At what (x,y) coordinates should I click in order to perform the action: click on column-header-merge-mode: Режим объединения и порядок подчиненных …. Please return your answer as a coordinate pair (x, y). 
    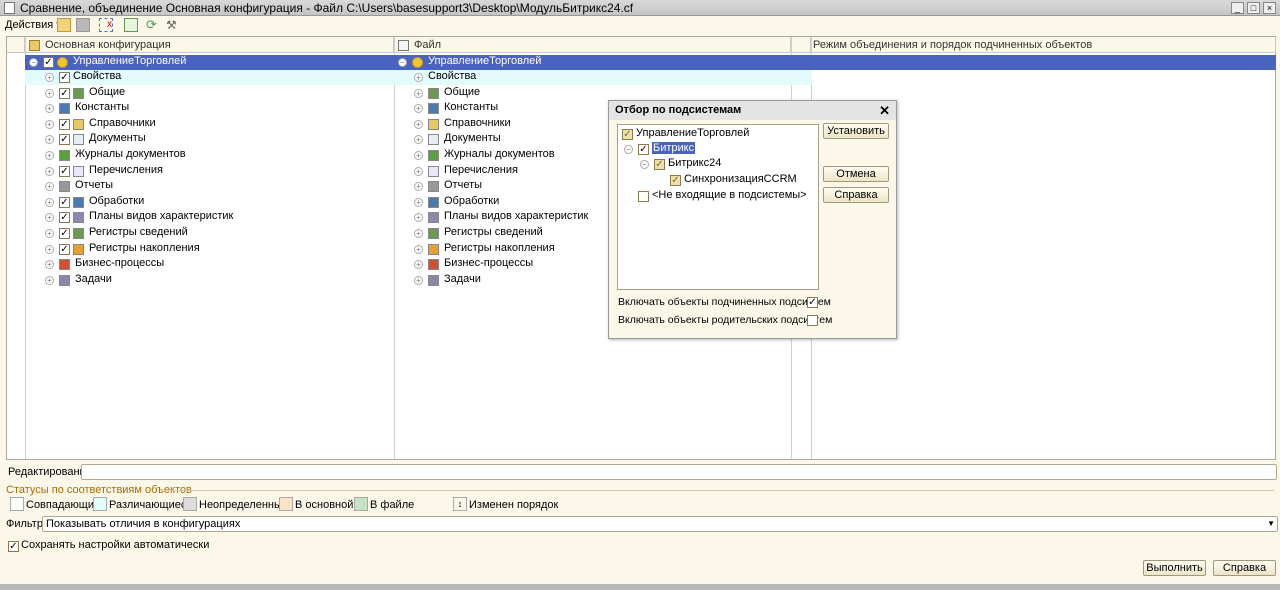
    Looking at the image, I should click on (1043, 45).